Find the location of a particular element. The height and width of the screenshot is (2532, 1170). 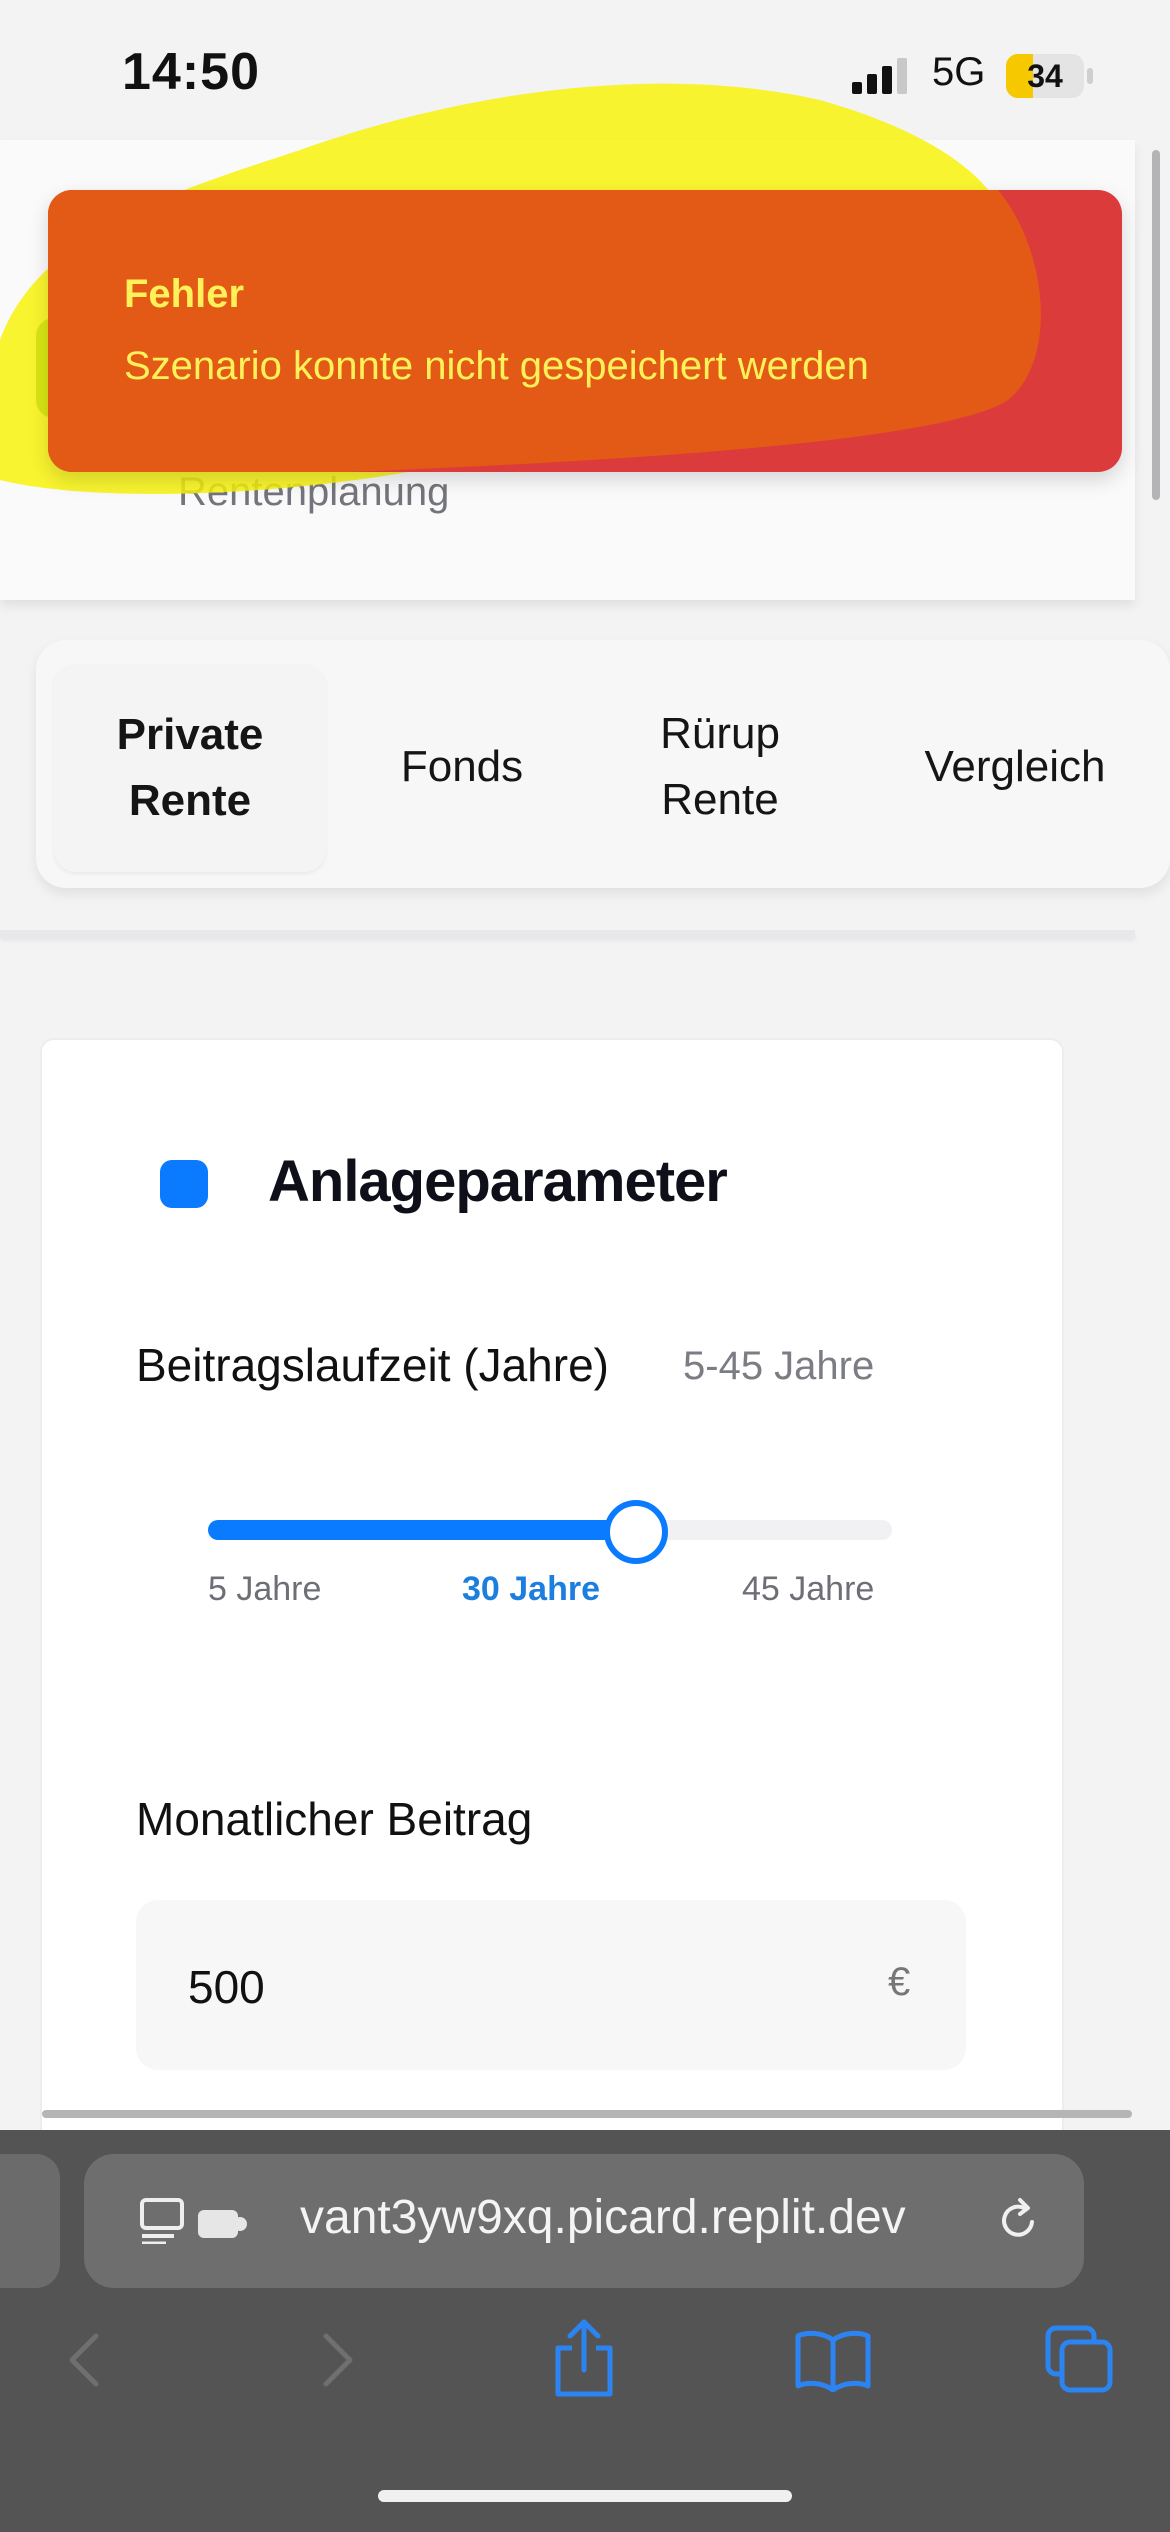

extension-icon is located at coordinates (223, 2223).